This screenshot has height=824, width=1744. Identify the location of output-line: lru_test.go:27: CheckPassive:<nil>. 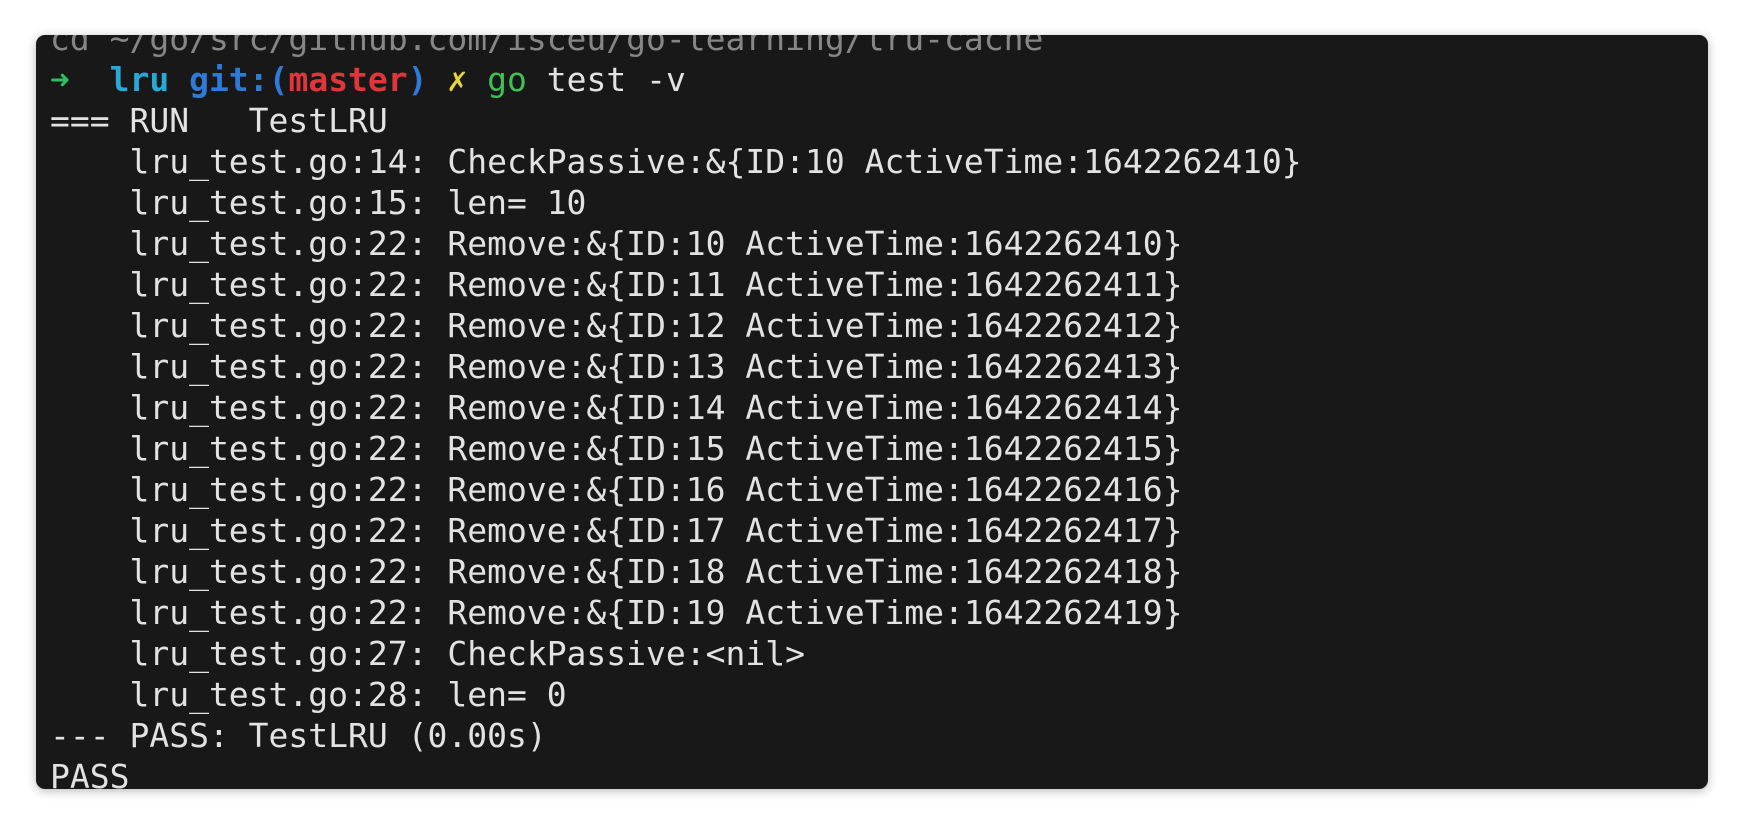
(427, 653).